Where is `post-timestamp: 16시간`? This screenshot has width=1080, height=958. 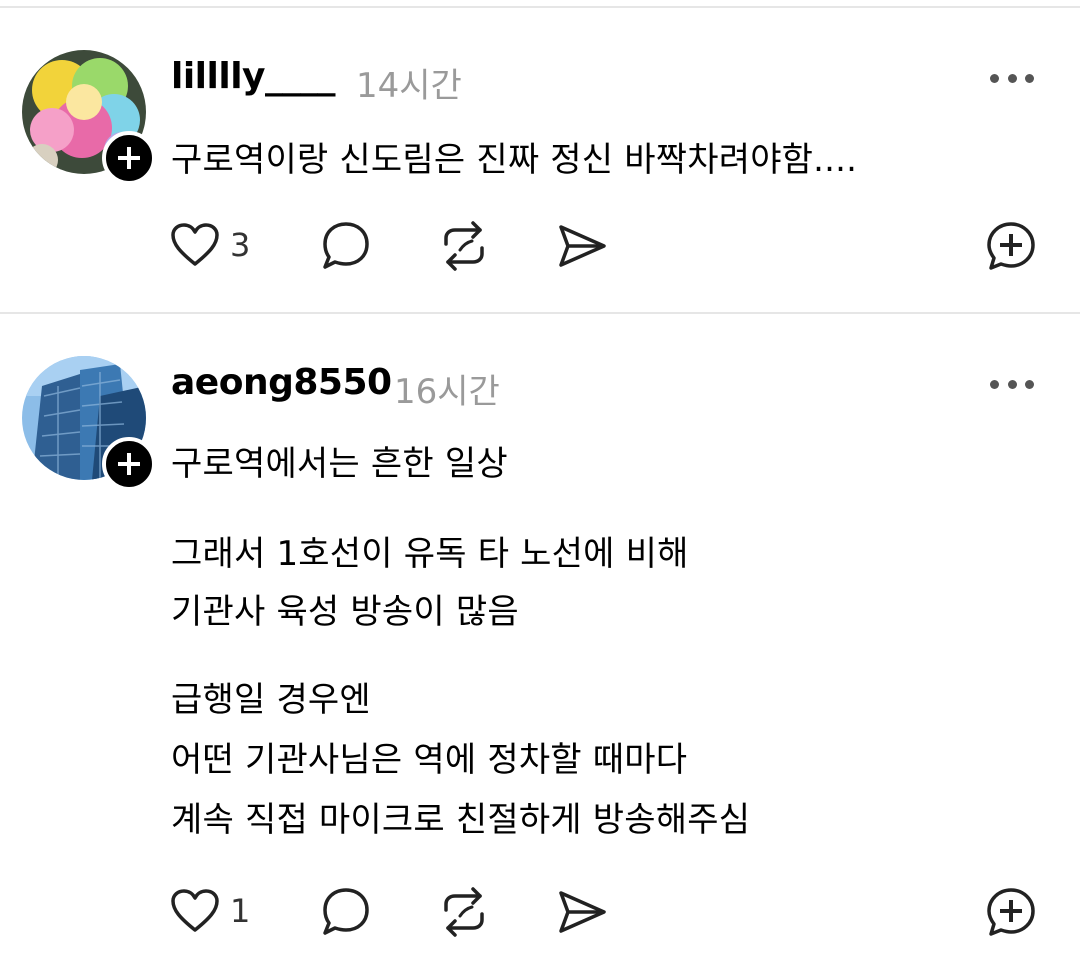
post-timestamp: 16시간 is located at coordinates (447, 392).